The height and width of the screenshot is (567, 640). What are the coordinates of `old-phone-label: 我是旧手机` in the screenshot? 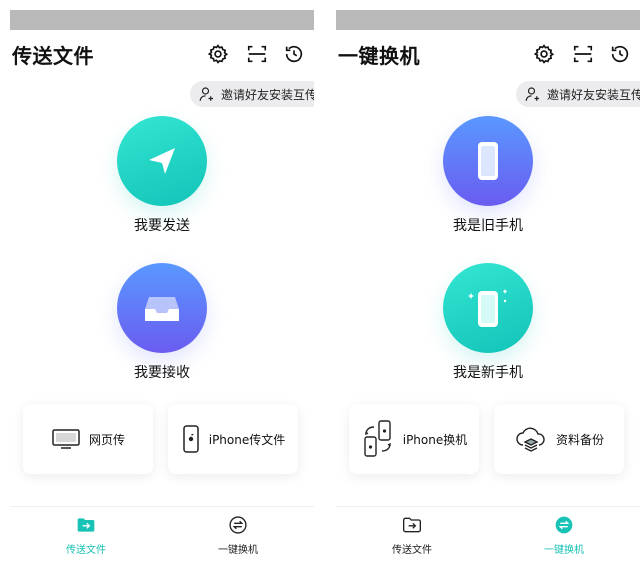 It's located at (488, 226).